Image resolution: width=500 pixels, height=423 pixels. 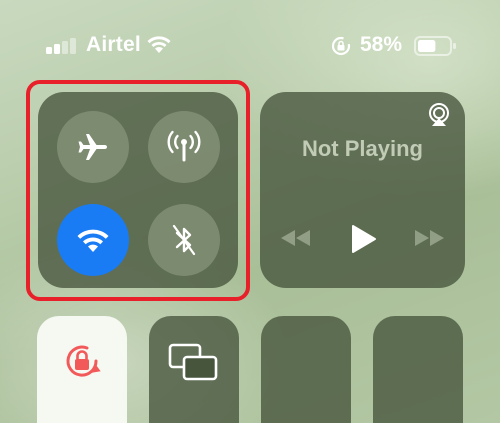 I want to click on screen-mirroring-icon, so click(x=193, y=362).